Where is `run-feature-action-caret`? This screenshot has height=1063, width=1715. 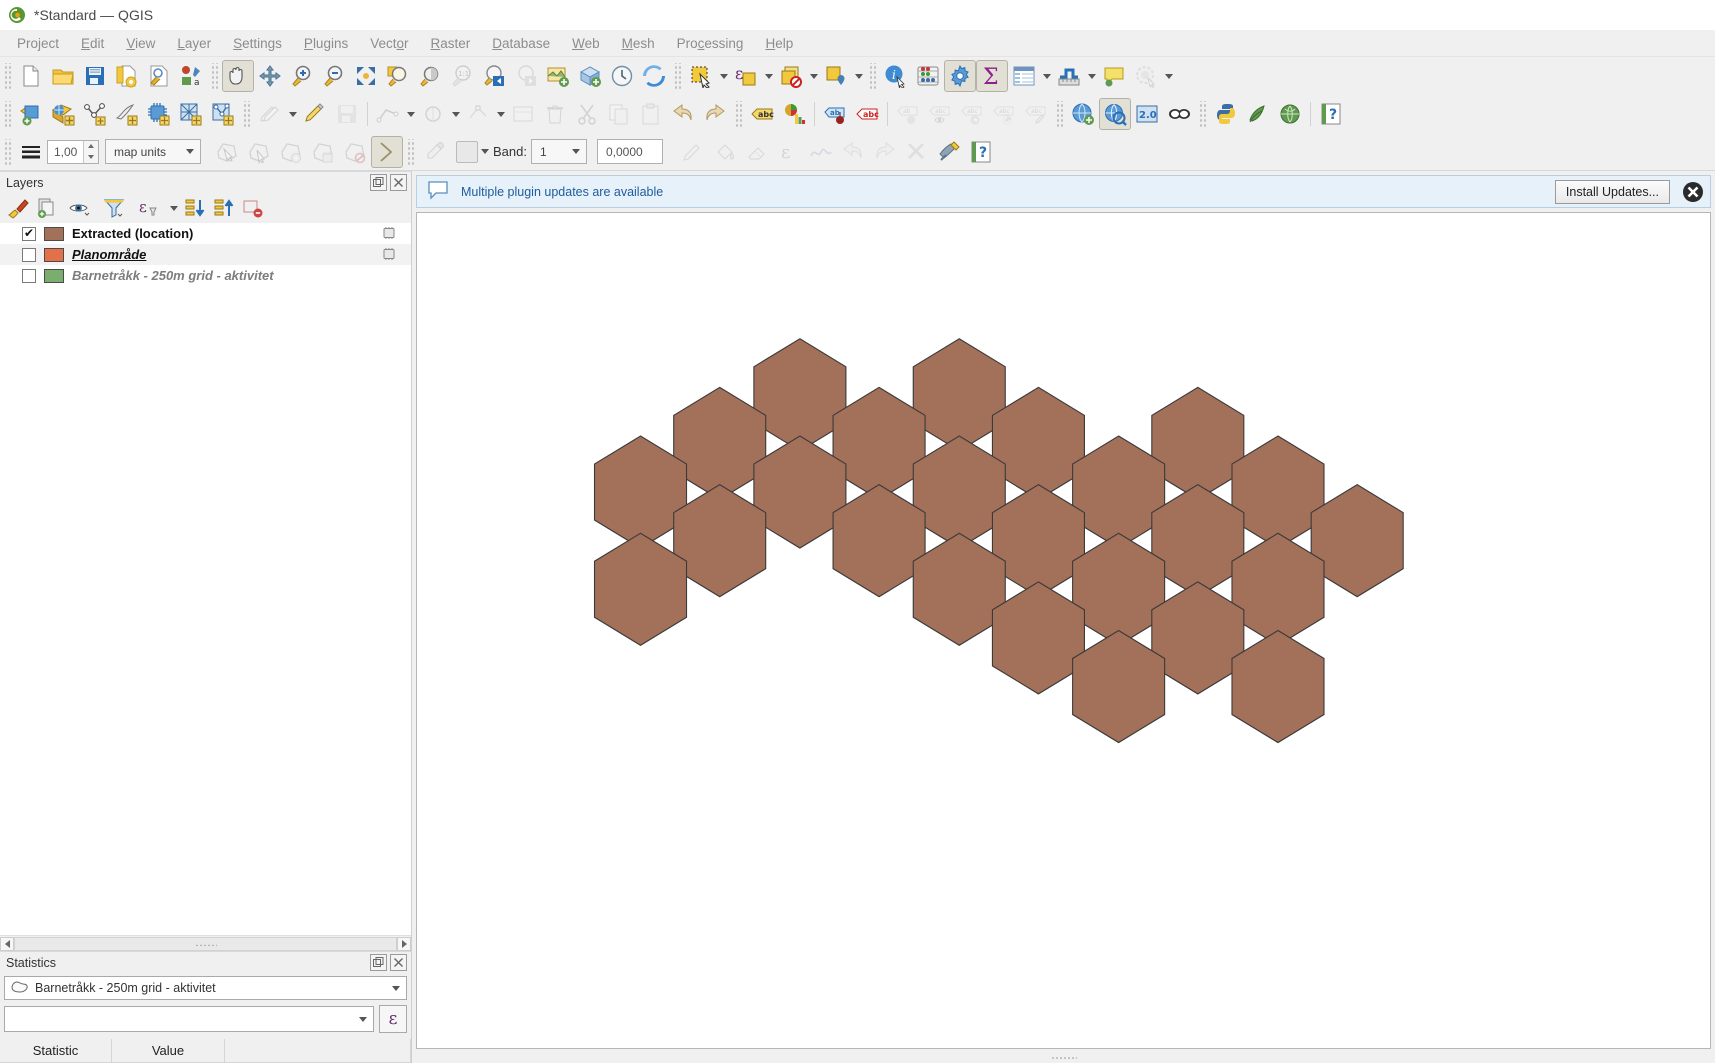
run-feature-action-caret is located at coordinates (1168, 76).